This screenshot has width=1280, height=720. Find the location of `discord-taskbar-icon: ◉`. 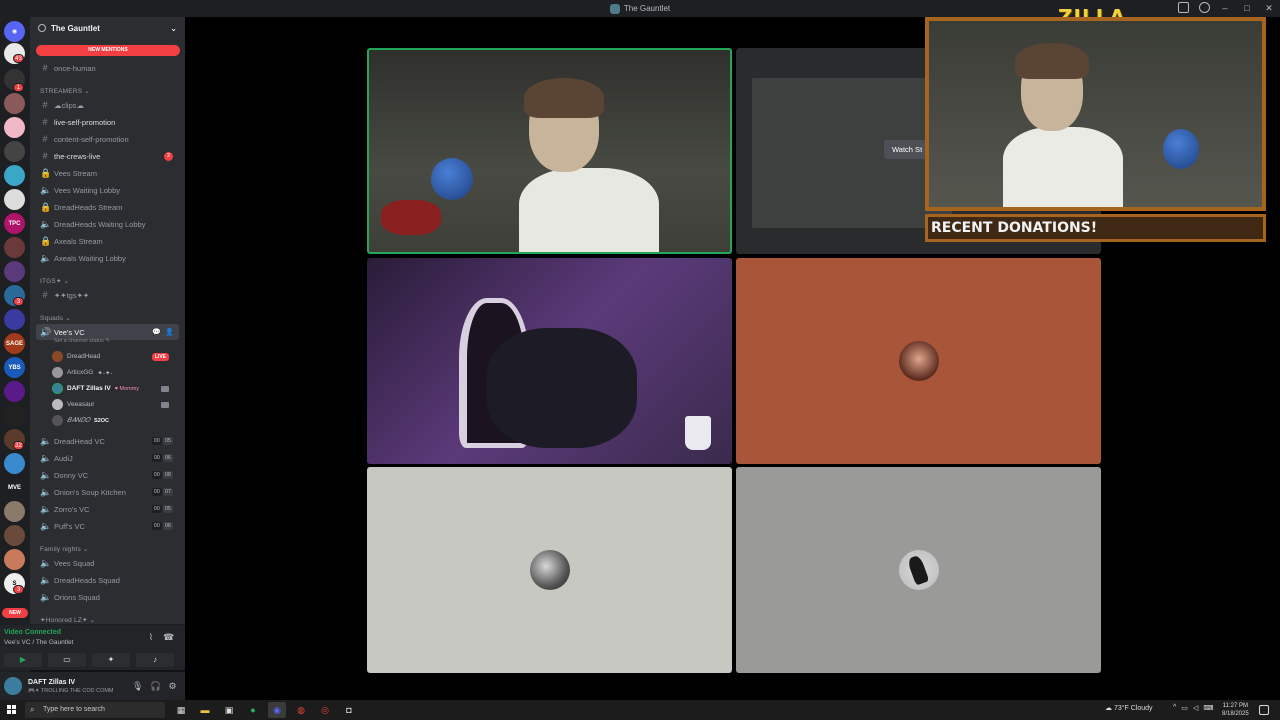

discord-taskbar-icon: ◉ is located at coordinates (277, 710).